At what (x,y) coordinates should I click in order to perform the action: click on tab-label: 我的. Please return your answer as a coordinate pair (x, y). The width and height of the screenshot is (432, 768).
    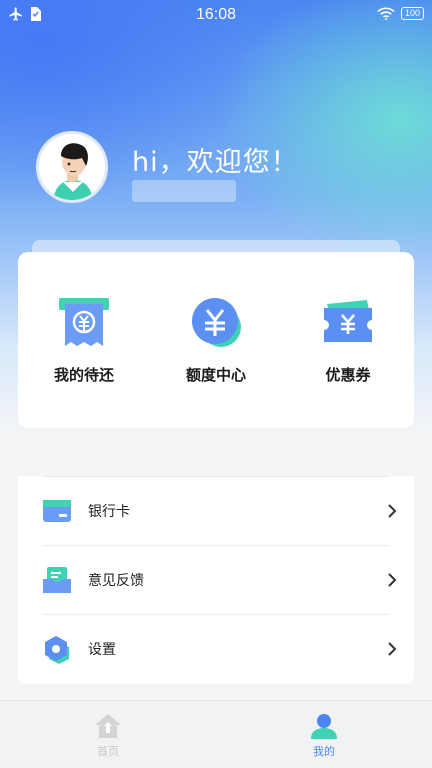
    Looking at the image, I should click on (324, 751).